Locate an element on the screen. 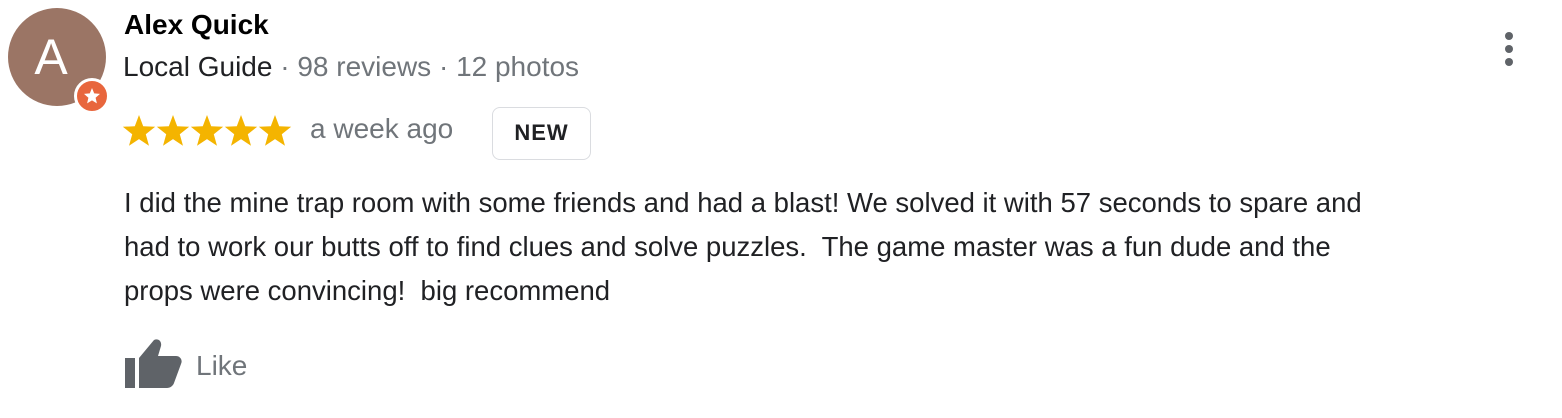 Image resolution: width=1562 pixels, height=418 pixels. more-vert-icon is located at coordinates (1509, 36).